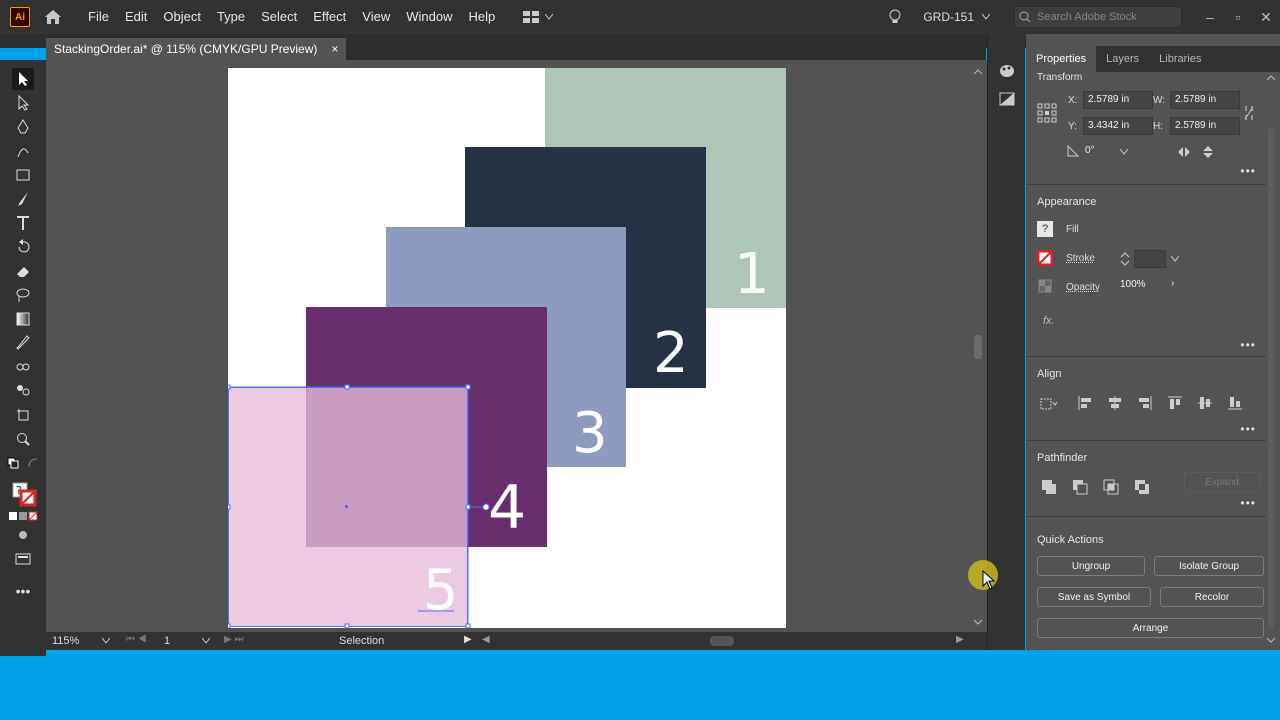 The image size is (1280, 720). I want to click on menu-edit: Edit, so click(136, 17).